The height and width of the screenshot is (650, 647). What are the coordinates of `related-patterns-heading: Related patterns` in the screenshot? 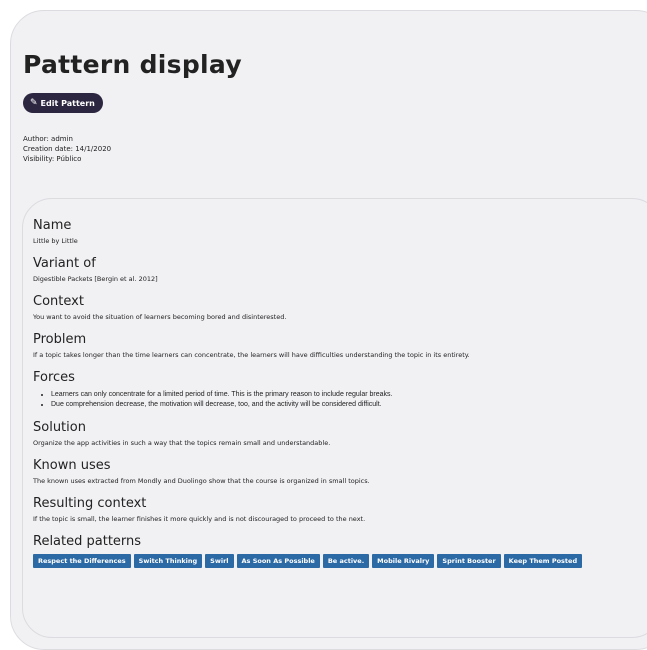 It's located at (87, 541).